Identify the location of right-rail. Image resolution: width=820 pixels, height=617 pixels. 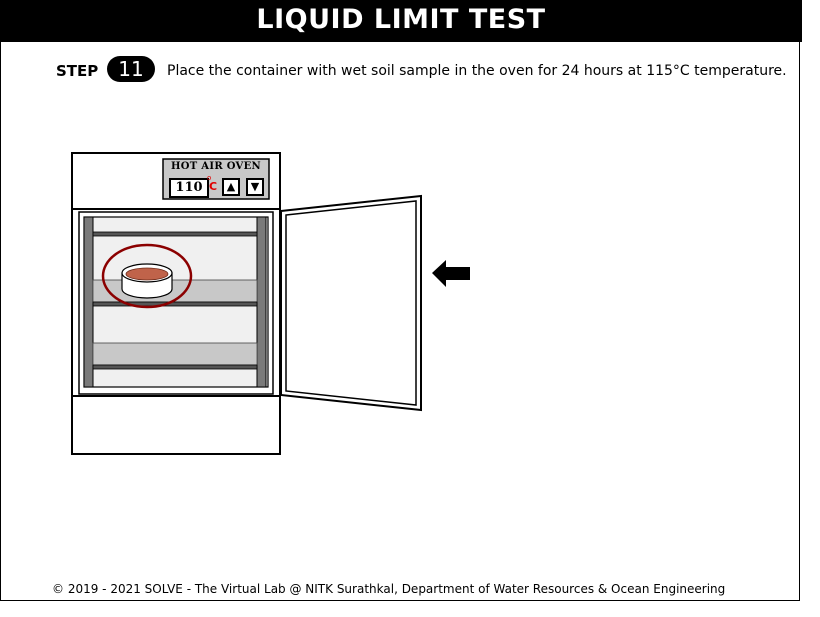
(261, 302).